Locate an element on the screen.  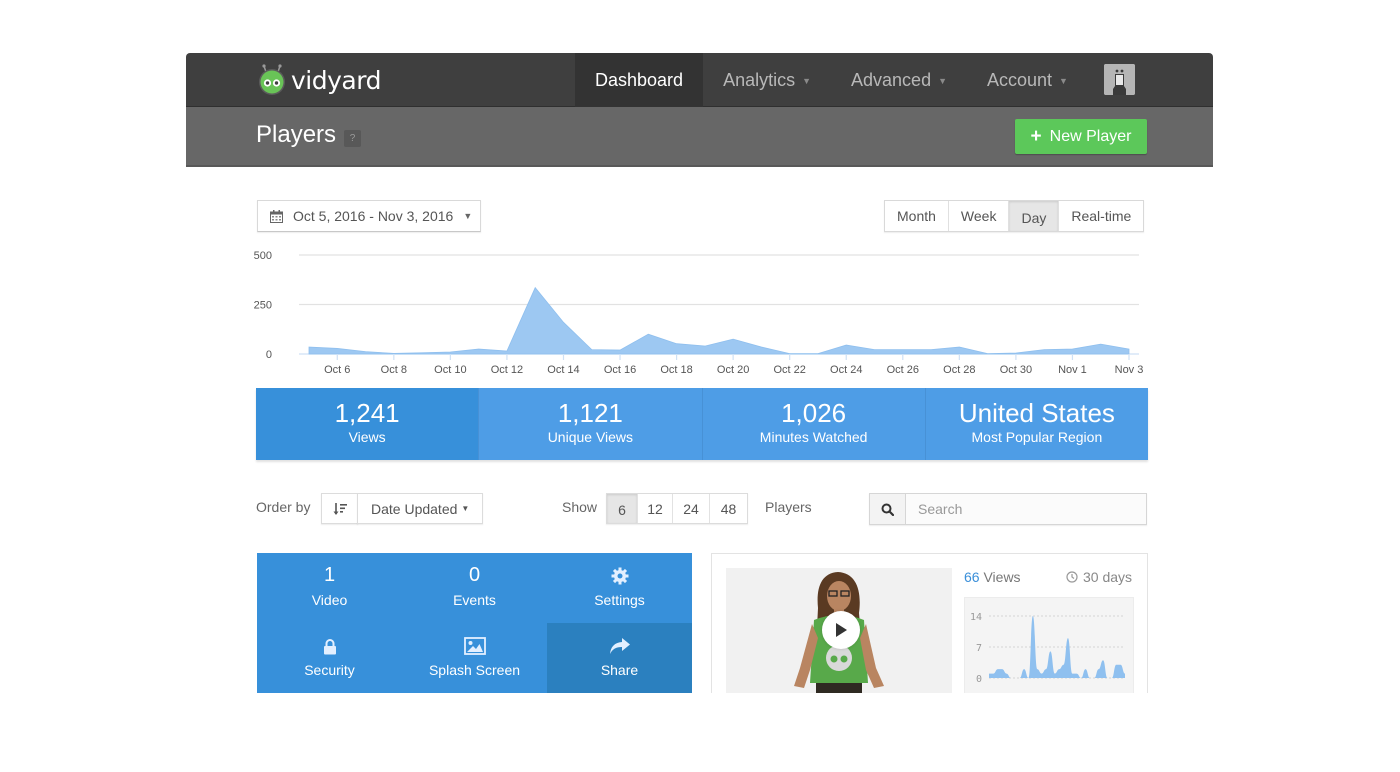
nav-label: Advanced is located at coordinates (891, 79).